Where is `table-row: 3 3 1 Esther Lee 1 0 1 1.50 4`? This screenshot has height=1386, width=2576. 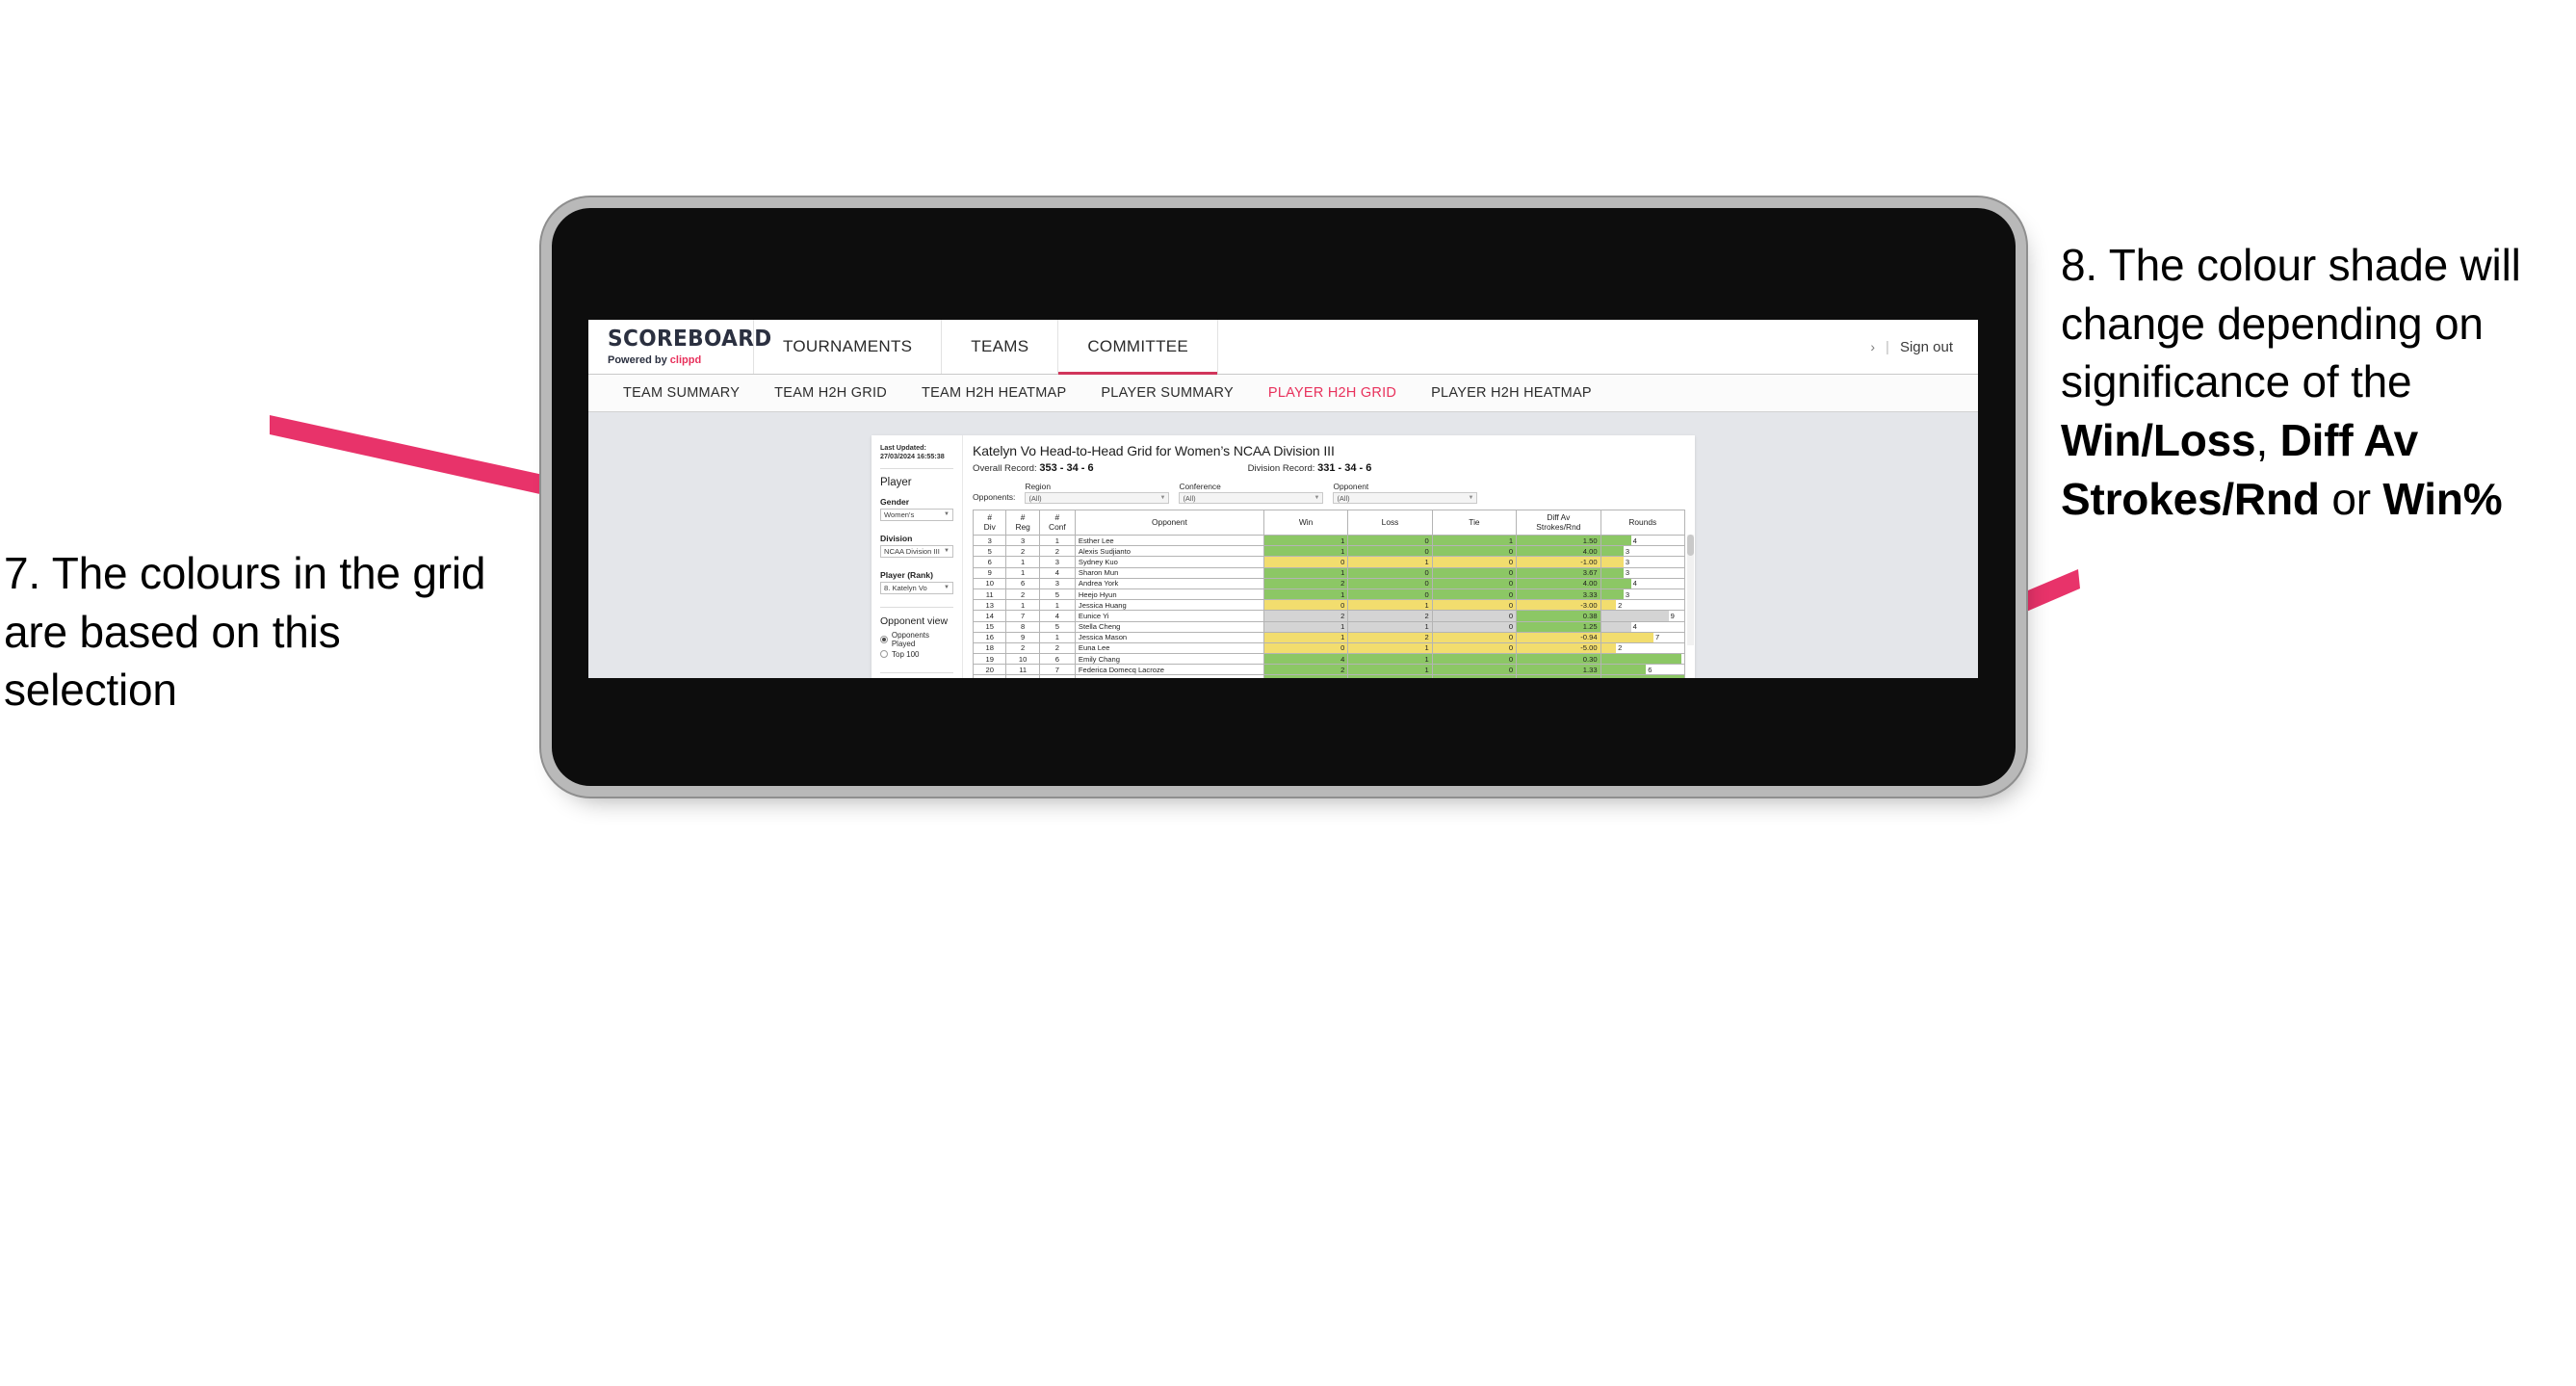 table-row: 3 3 1 Esther Lee 1 0 1 1.50 4 is located at coordinates (1329, 540).